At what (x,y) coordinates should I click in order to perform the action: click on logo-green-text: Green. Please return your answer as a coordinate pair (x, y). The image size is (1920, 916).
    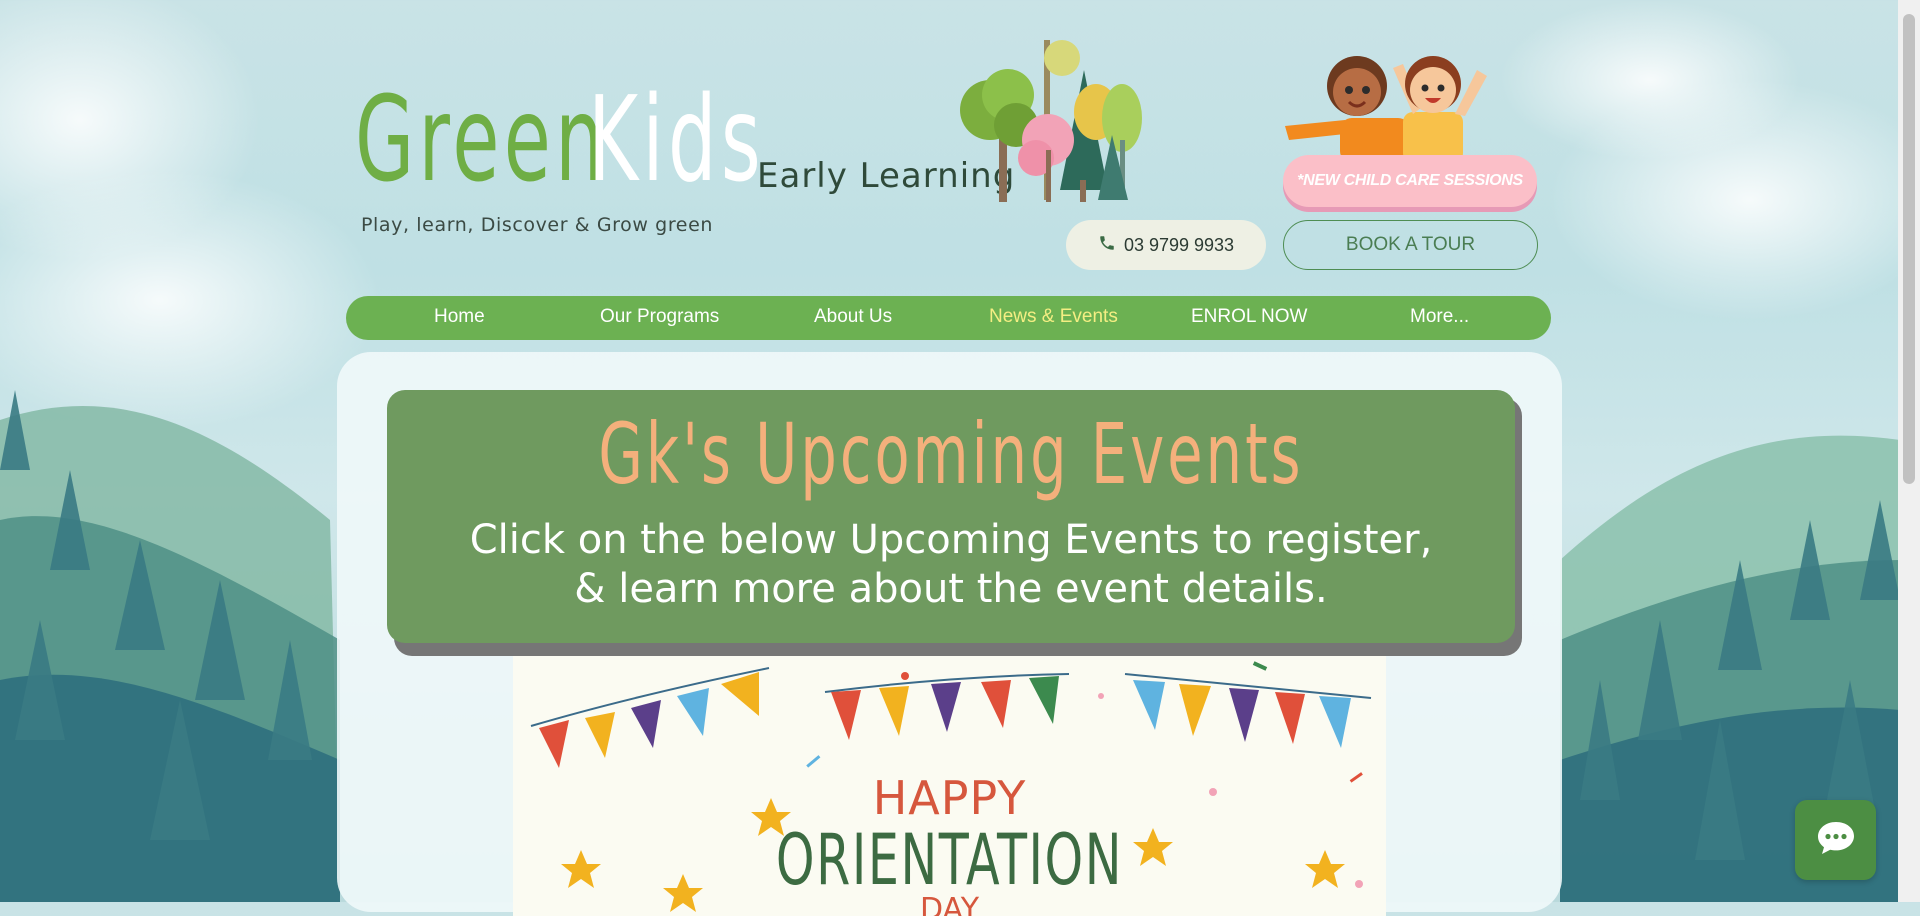
    Looking at the image, I should click on (481, 139).